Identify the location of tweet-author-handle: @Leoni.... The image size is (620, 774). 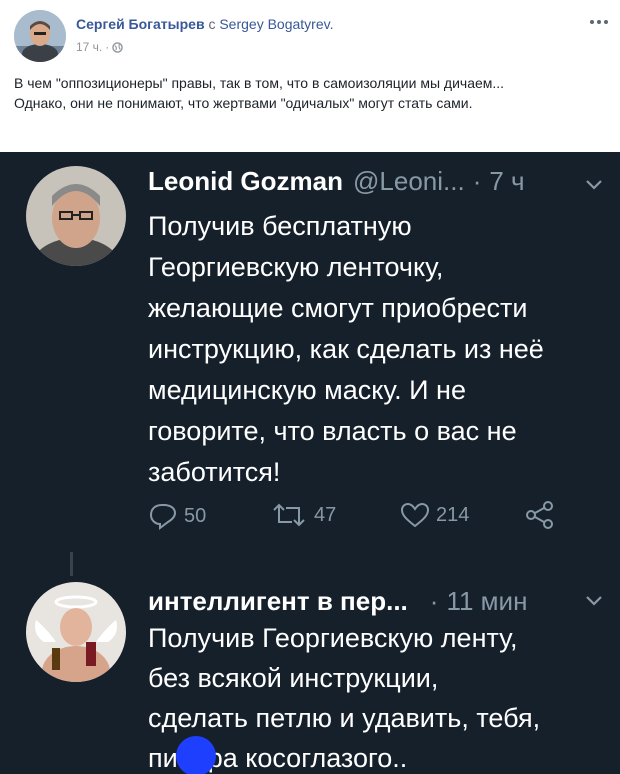
(409, 181).